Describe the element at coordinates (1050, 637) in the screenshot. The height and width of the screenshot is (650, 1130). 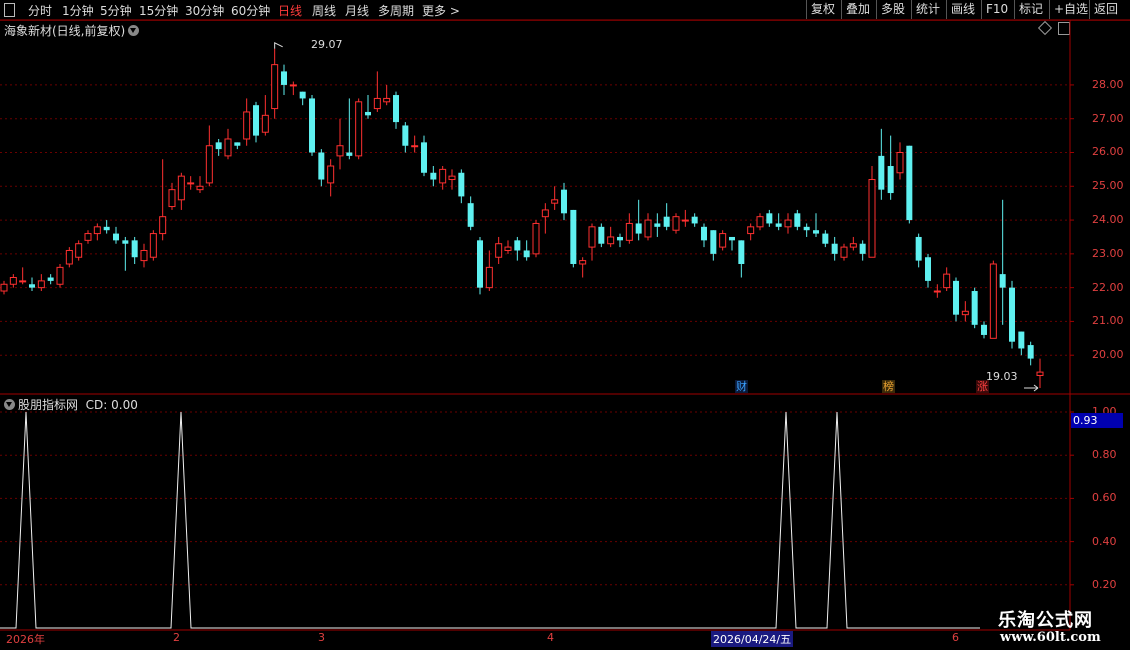
I see `watermark-url: www.60lt.com` at that location.